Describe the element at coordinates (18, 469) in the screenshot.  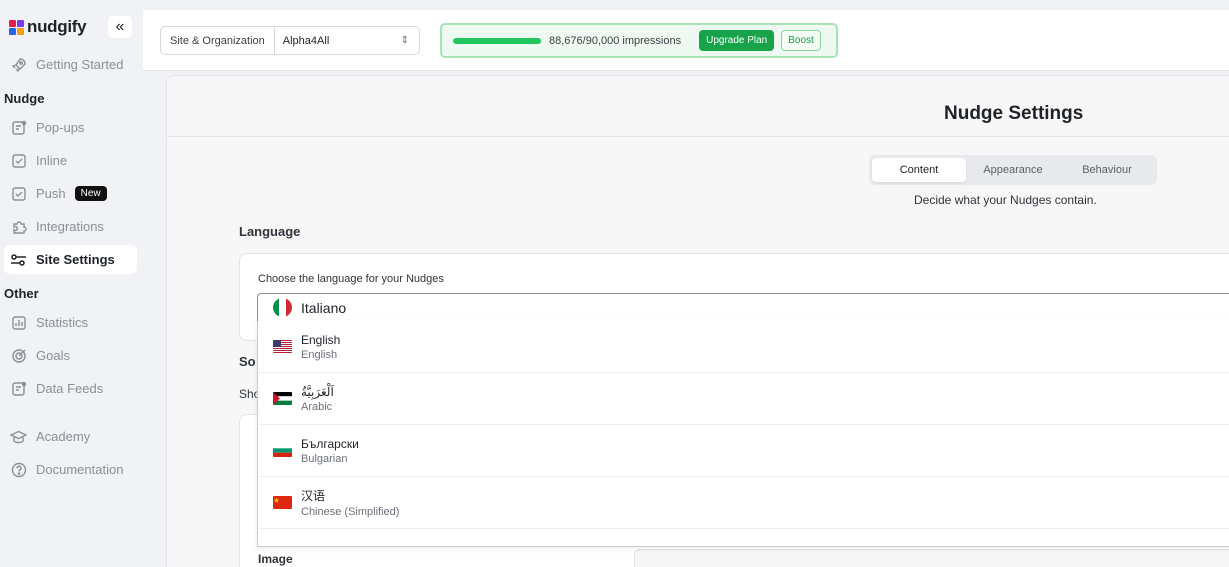
I see `help-circle-icon` at that location.